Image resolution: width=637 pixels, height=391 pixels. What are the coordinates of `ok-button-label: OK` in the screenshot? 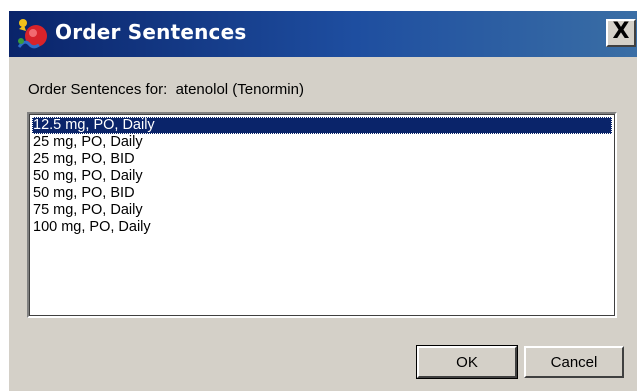 It's located at (467, 362).